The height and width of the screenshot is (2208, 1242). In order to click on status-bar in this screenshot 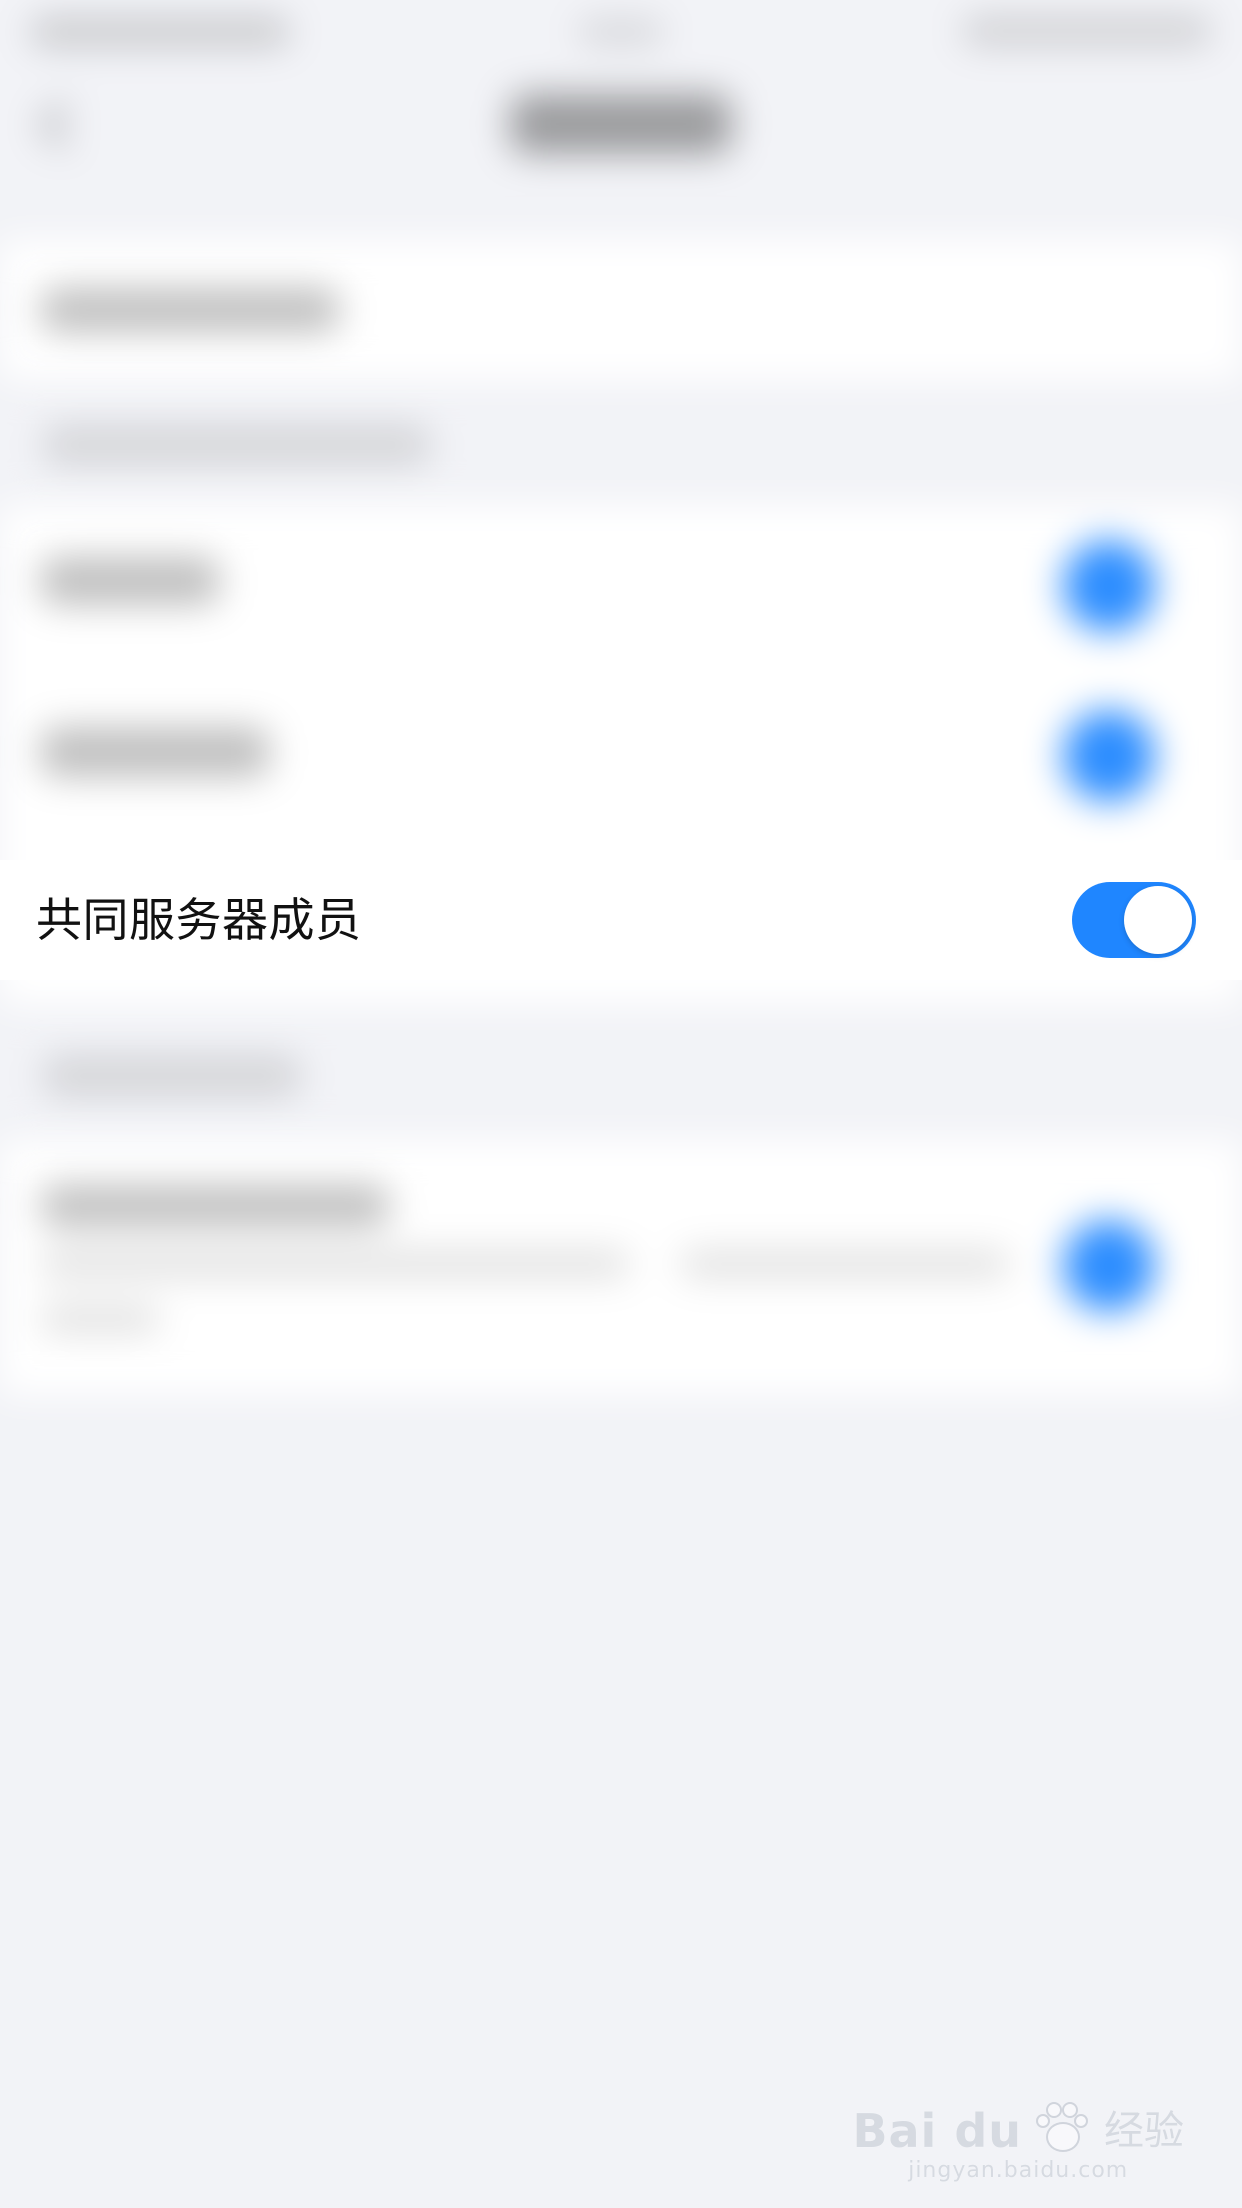, I will do `click(621, 32)`.